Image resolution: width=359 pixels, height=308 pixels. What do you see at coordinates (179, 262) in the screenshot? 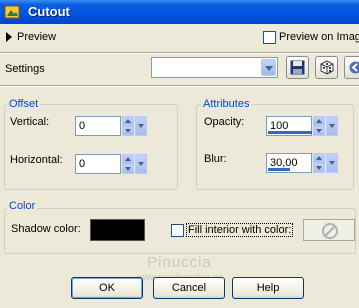
I see `watermark-name: Pinuccia` at bounding box center [179, 262].